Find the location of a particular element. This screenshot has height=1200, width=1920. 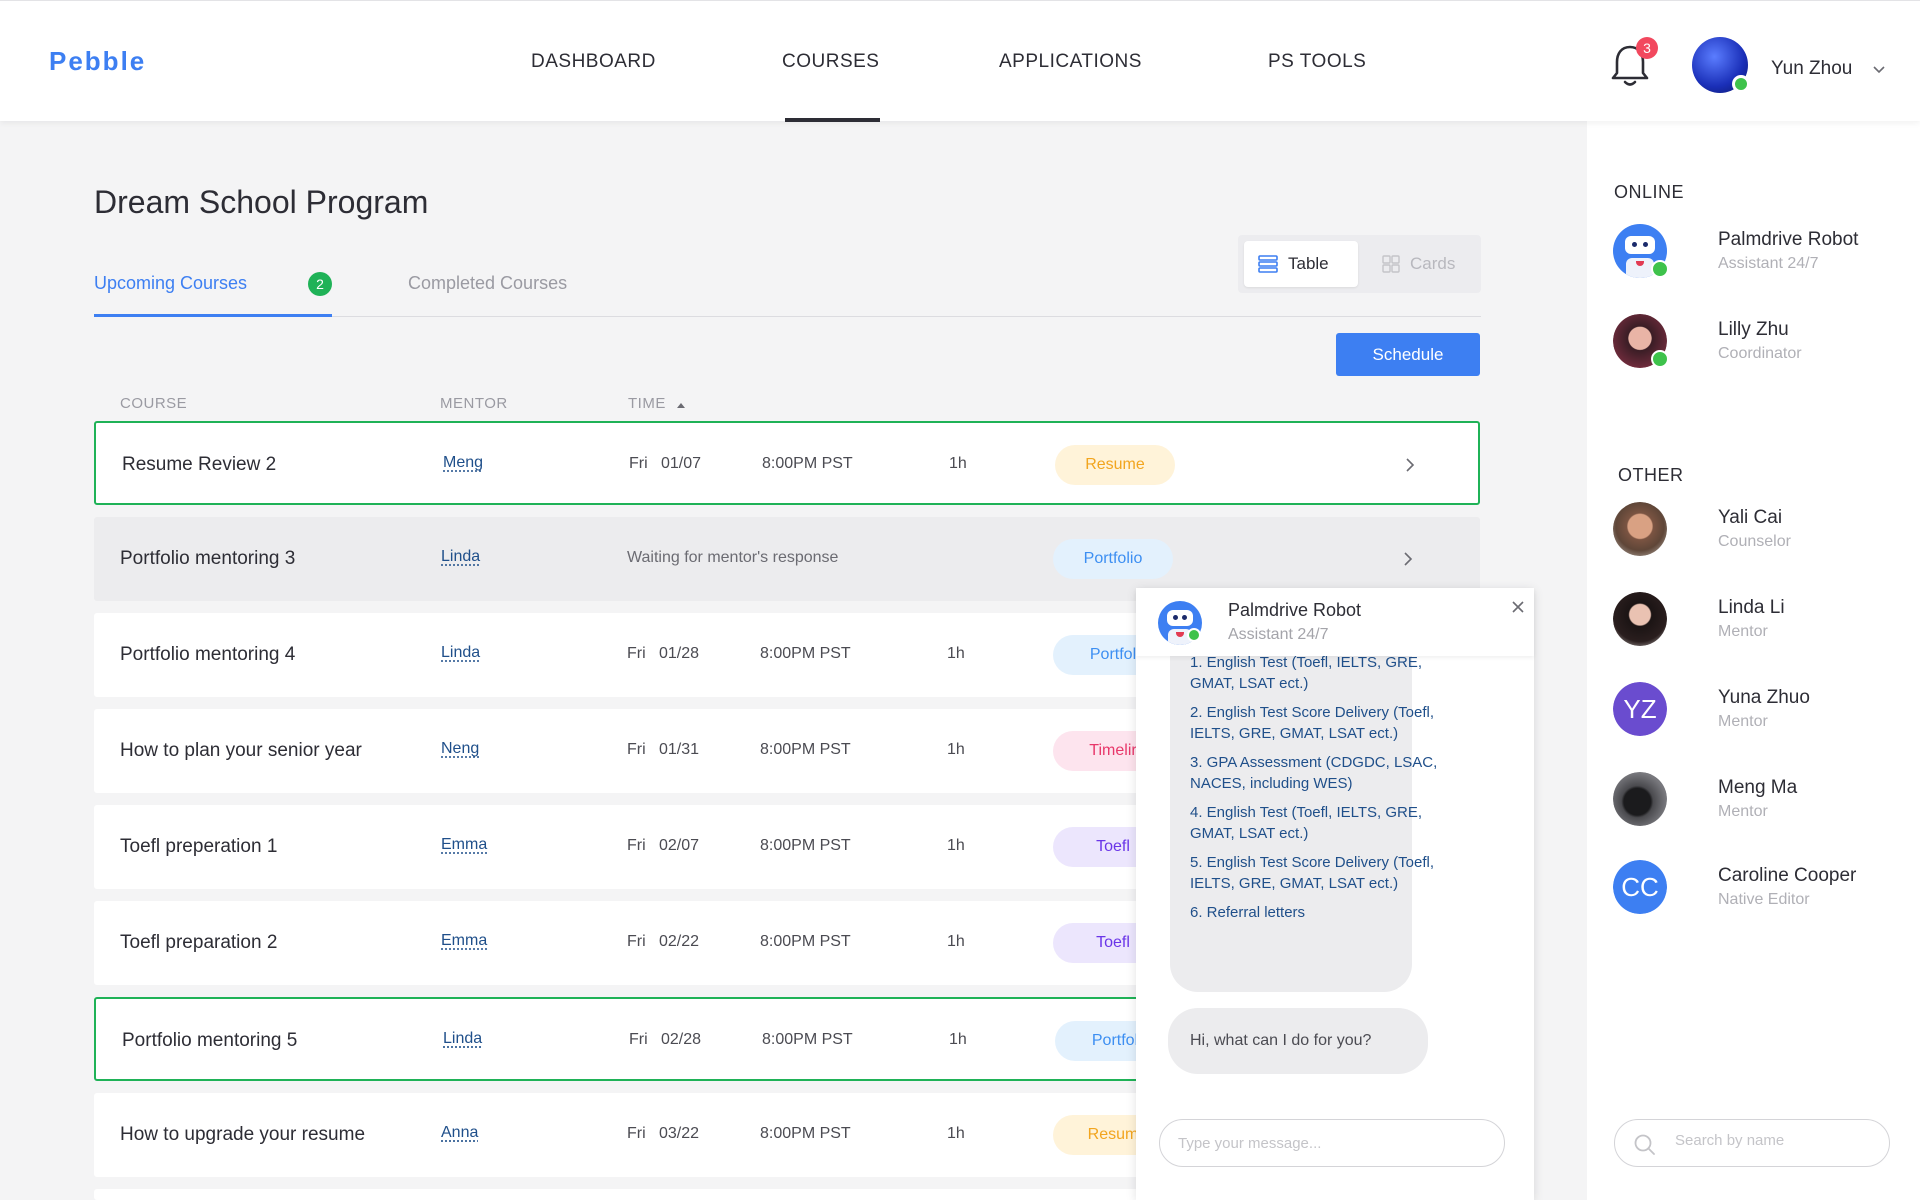

contact-role: Native Editor is located at coordinates (1764, 899).